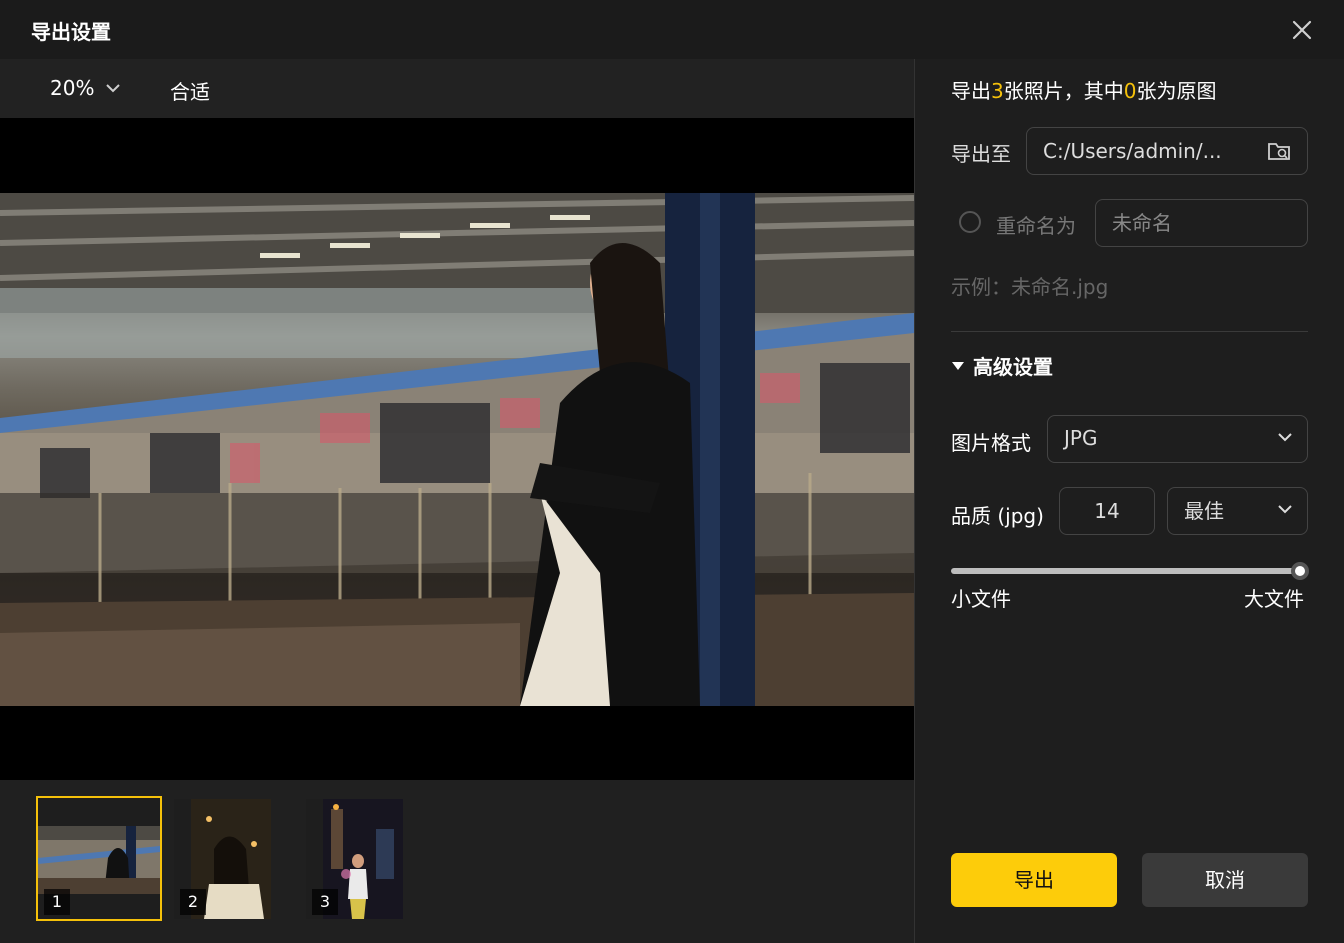  Describe the element at coordinates (1081, 438) in the screenshot. I see `format-value: JPG` at that location.